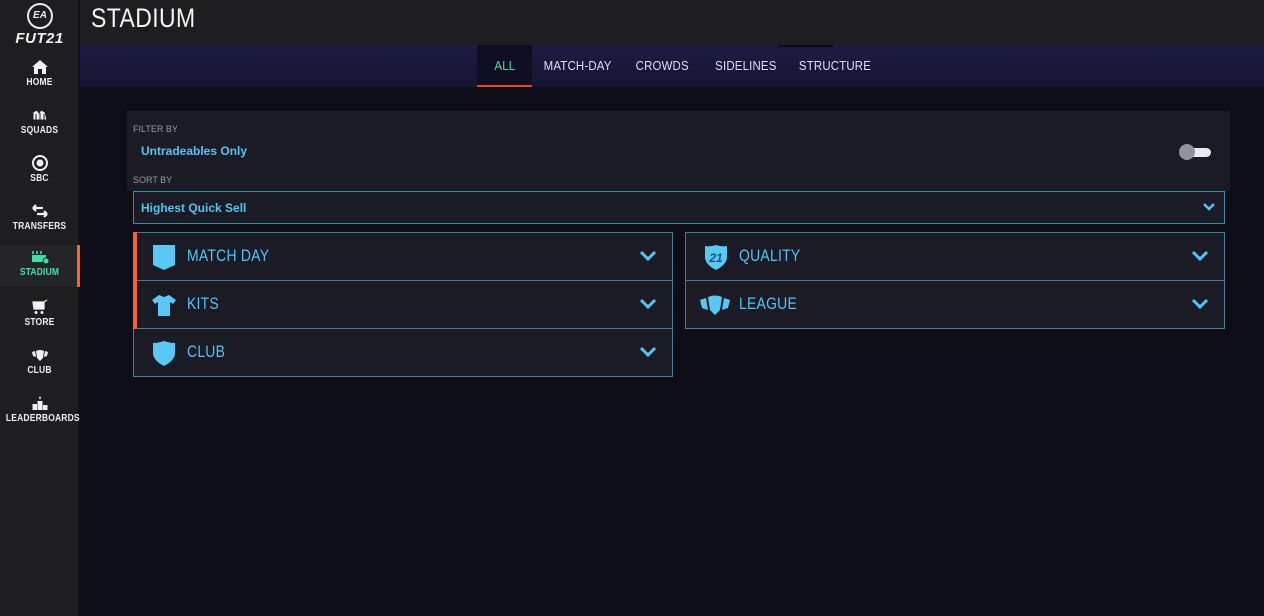  I want to click on sidebar-item-store: STORE, so click(39, 316).